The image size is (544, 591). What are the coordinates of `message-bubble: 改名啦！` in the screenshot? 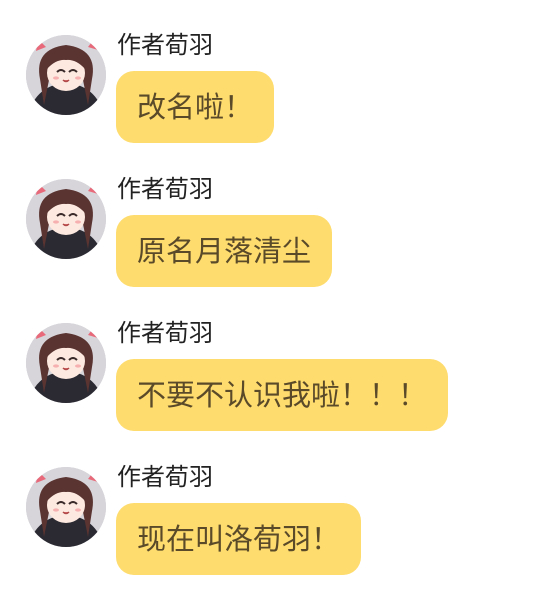 It's located at (195, 107).